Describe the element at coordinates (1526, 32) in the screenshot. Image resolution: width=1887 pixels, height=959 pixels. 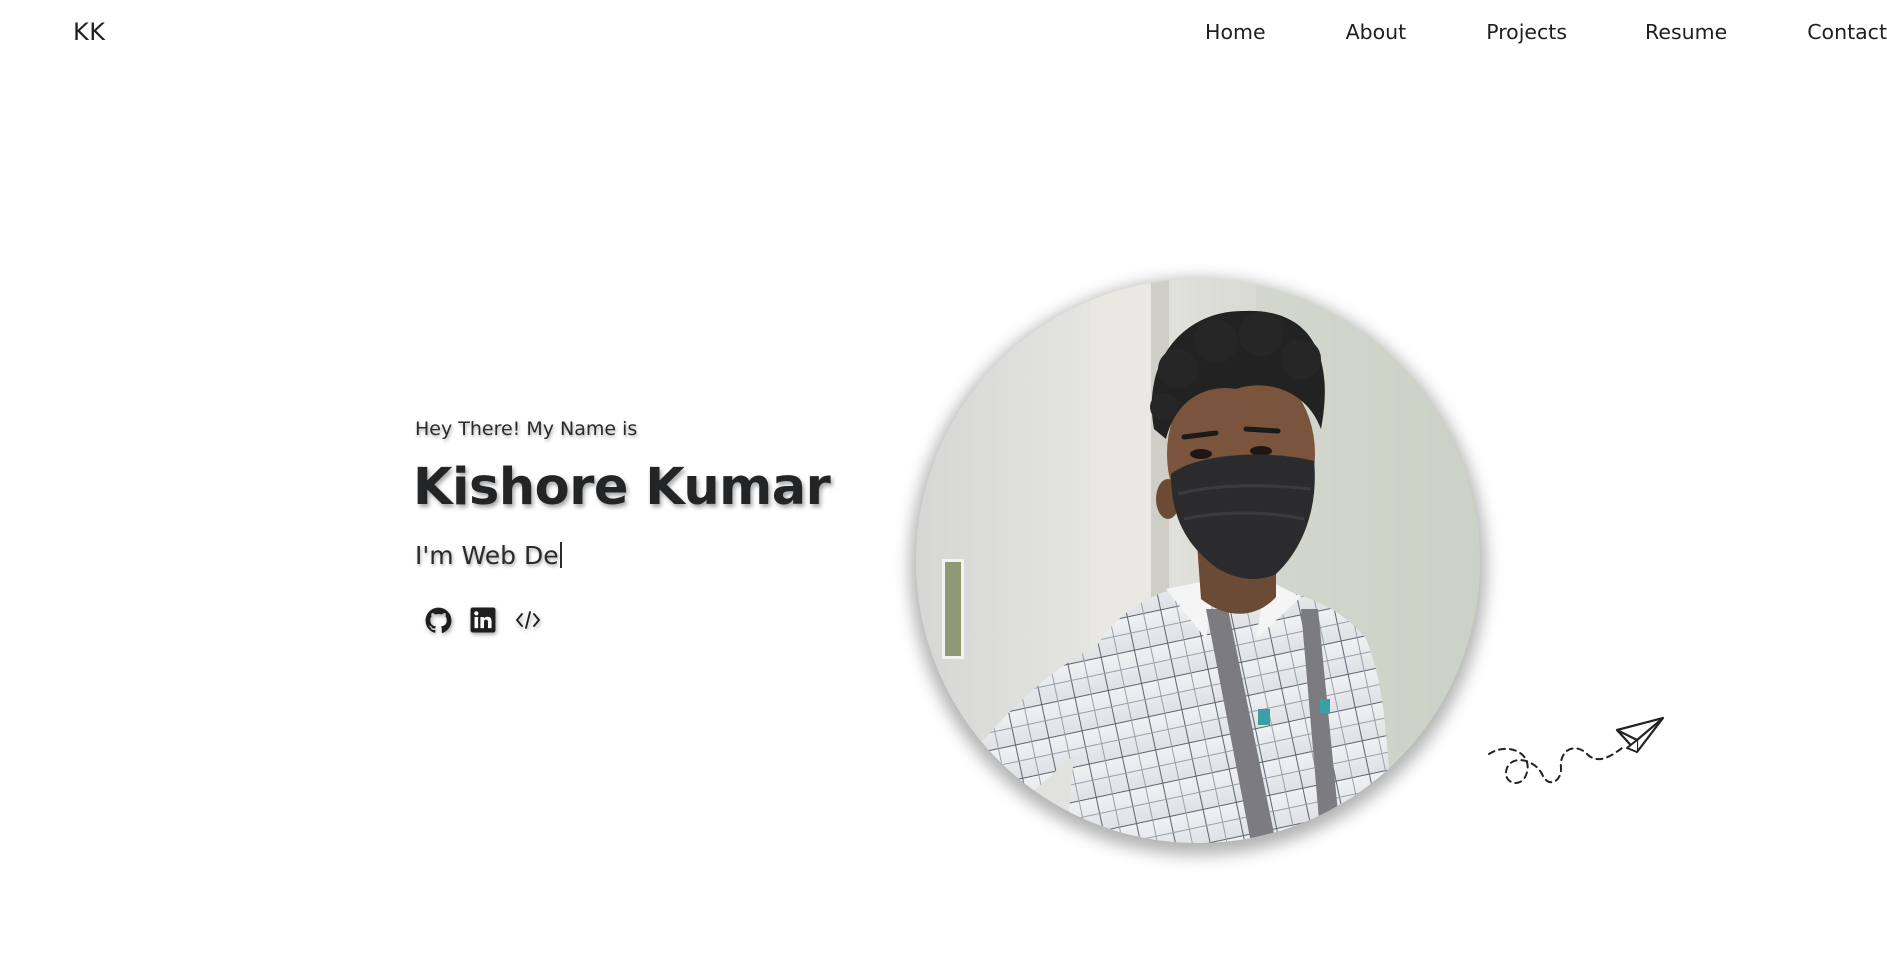
I see `nav-projects: Projects` at that location.